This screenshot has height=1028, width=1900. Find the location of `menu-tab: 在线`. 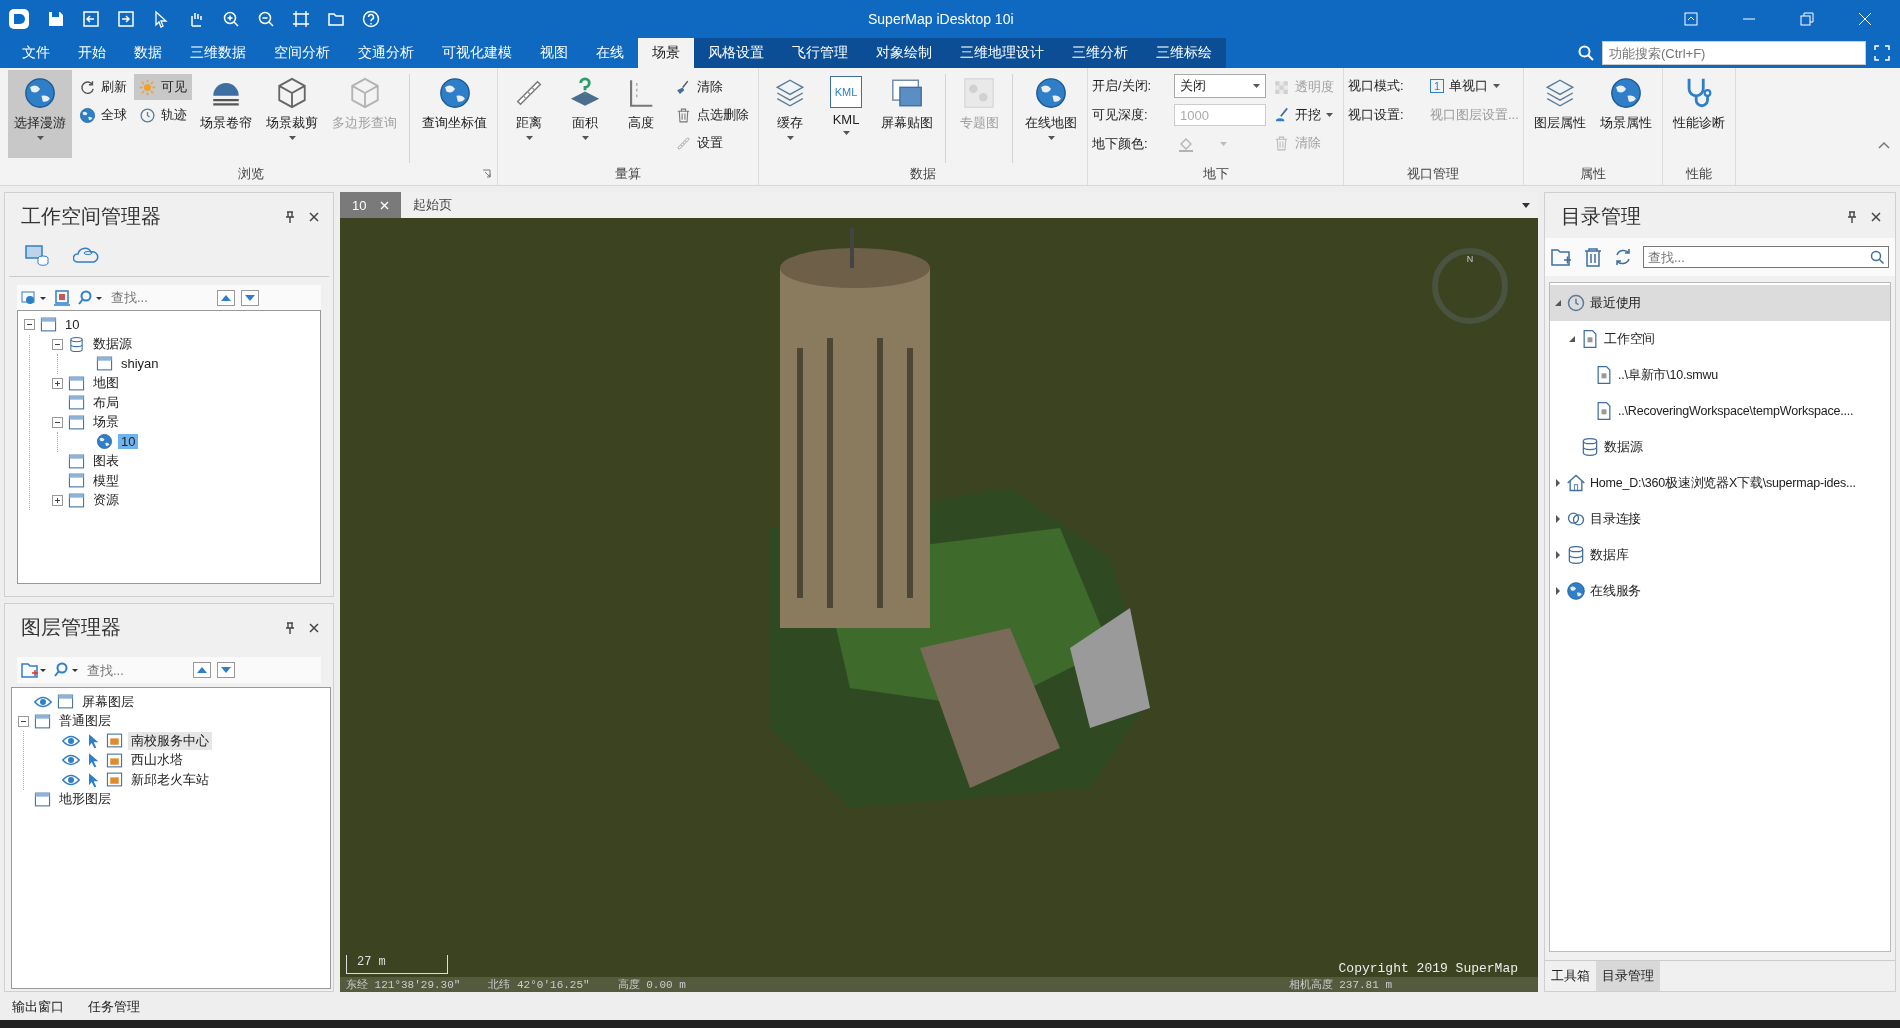

menu-tab: 在线 is located at coordinates (610, 53).